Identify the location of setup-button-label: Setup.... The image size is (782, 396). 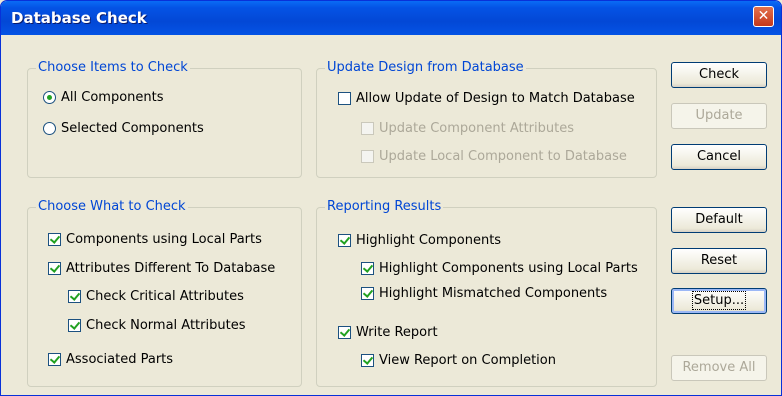
(719, 300).